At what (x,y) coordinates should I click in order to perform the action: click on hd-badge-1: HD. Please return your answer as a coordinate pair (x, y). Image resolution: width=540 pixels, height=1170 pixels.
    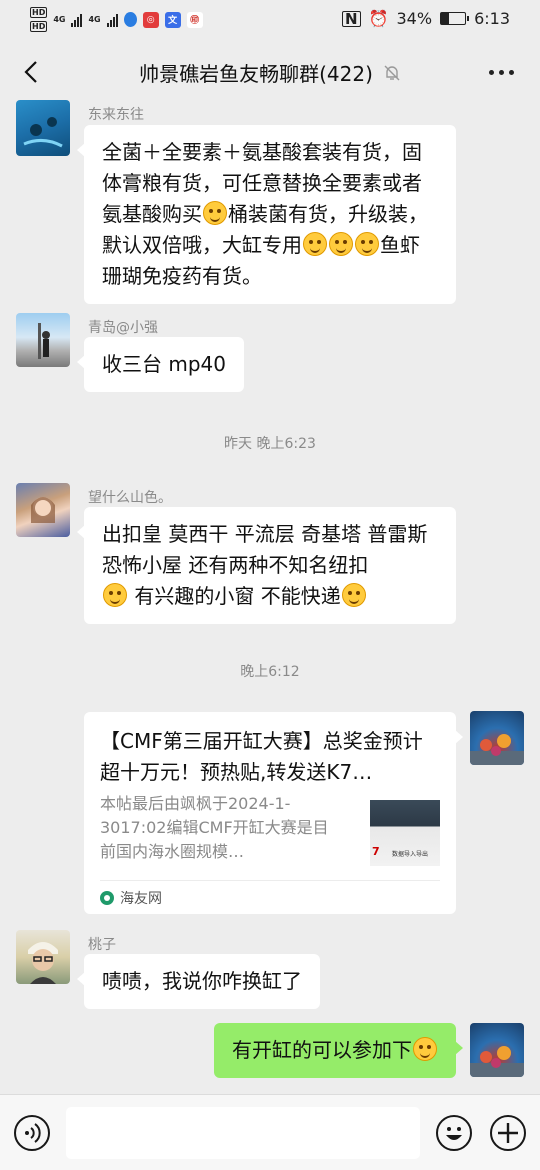
    Looking at the image, I should click on (39, 12).